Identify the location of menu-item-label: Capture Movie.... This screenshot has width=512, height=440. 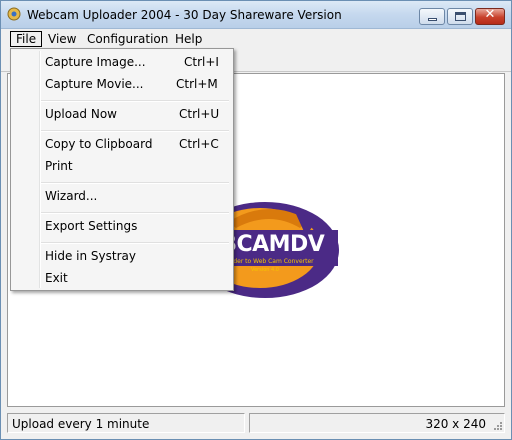
(94, 84).